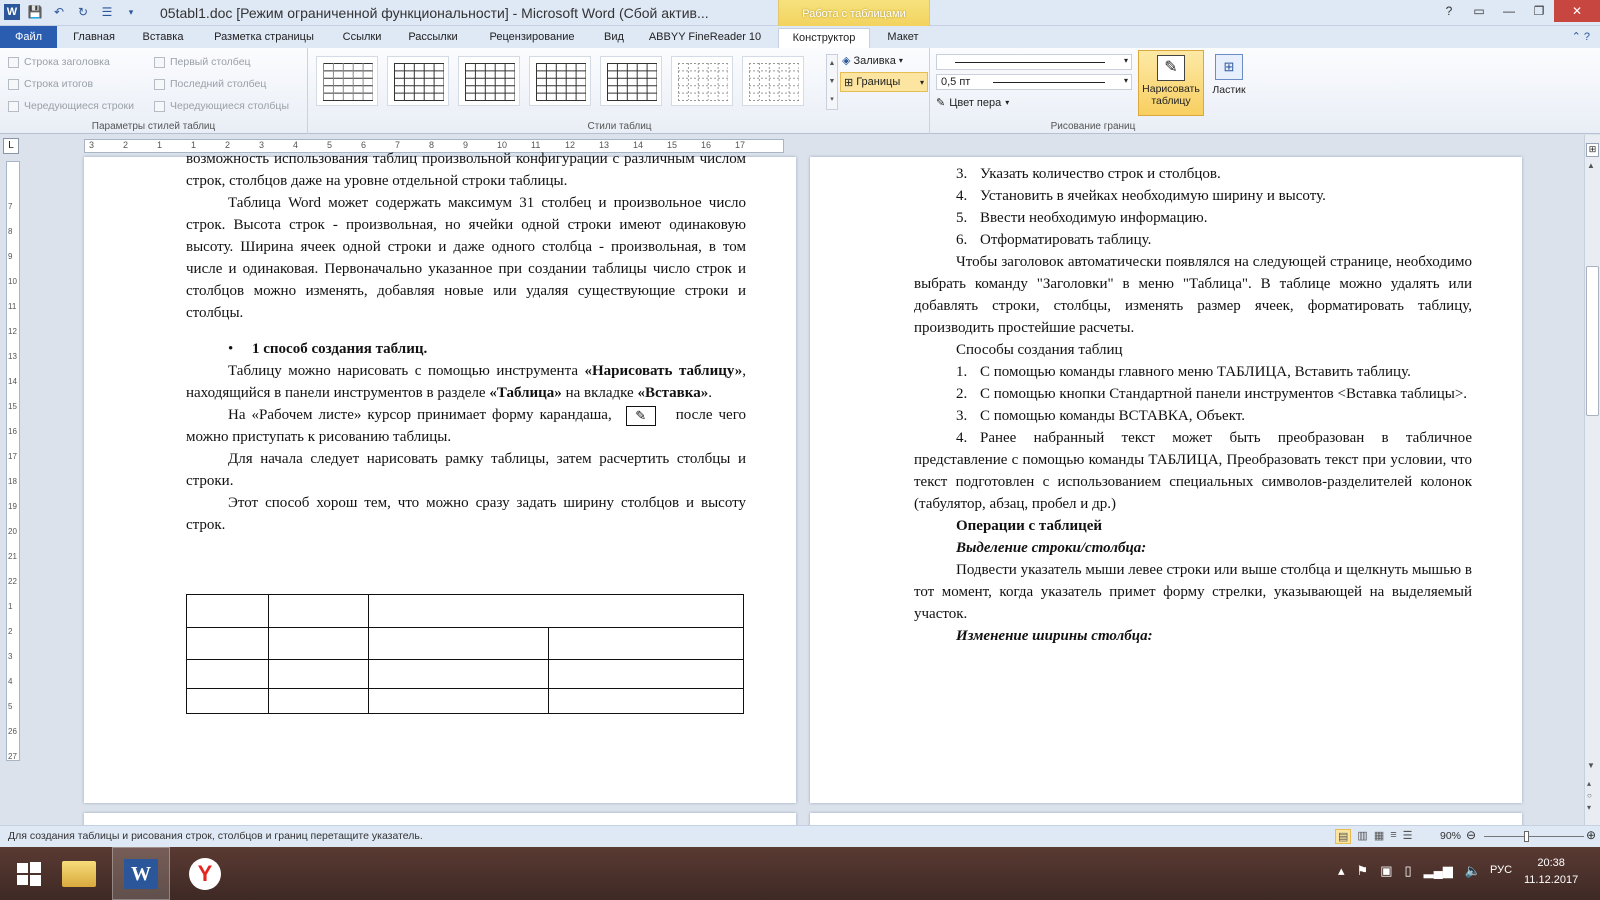  Describe the element at coordinates (824, 38) in the screenshot. I see `tab-design: Конструктор` at that location.